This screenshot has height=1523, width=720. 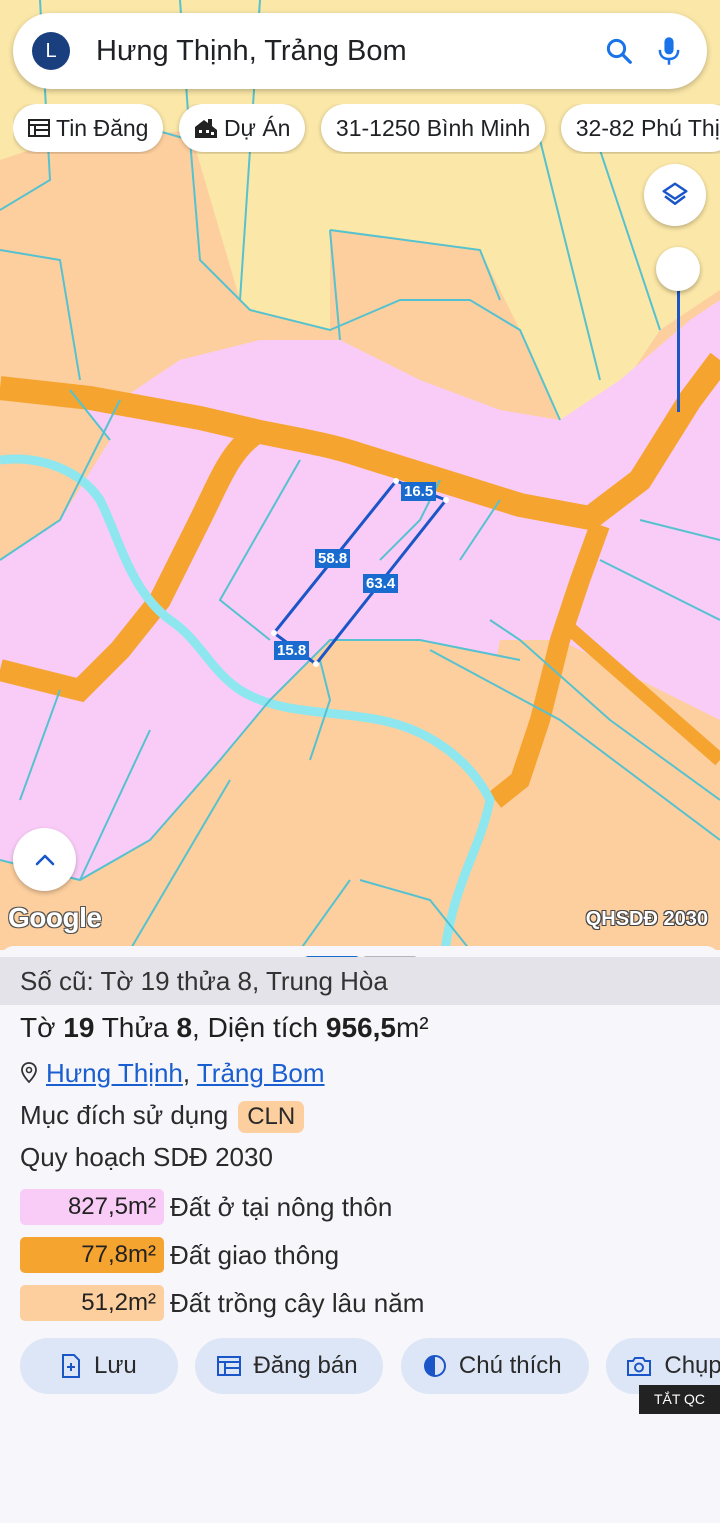 I want to click on post-icon, so click(x=229, y=1366).